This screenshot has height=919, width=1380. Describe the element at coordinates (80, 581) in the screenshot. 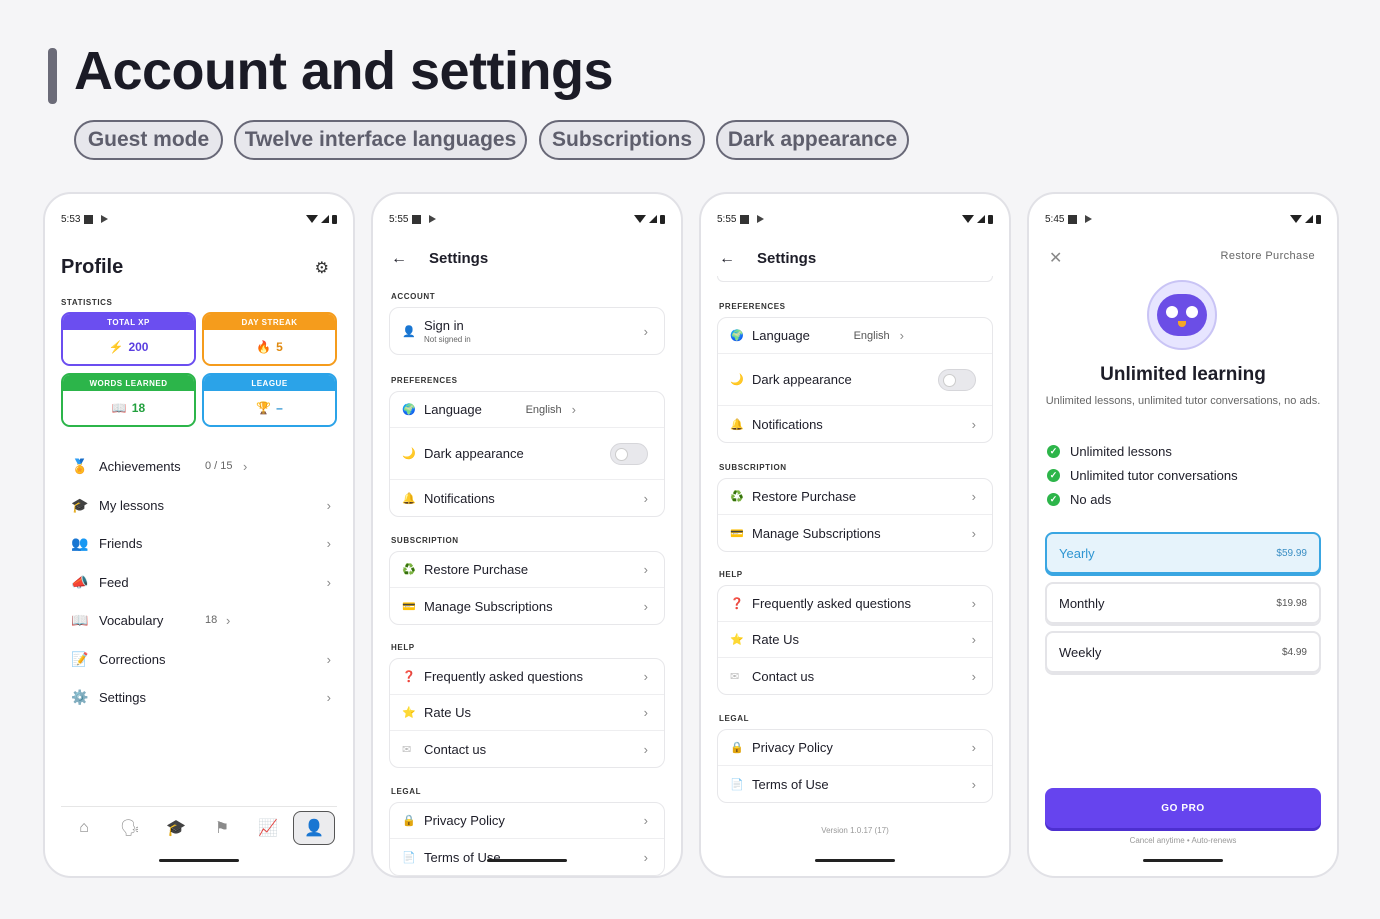

I see `megaphone-icon: 📣` at that location.